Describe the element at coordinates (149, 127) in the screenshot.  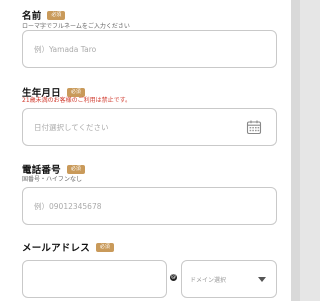
I see `birthdate-picker: 日付選択してください` at that location.